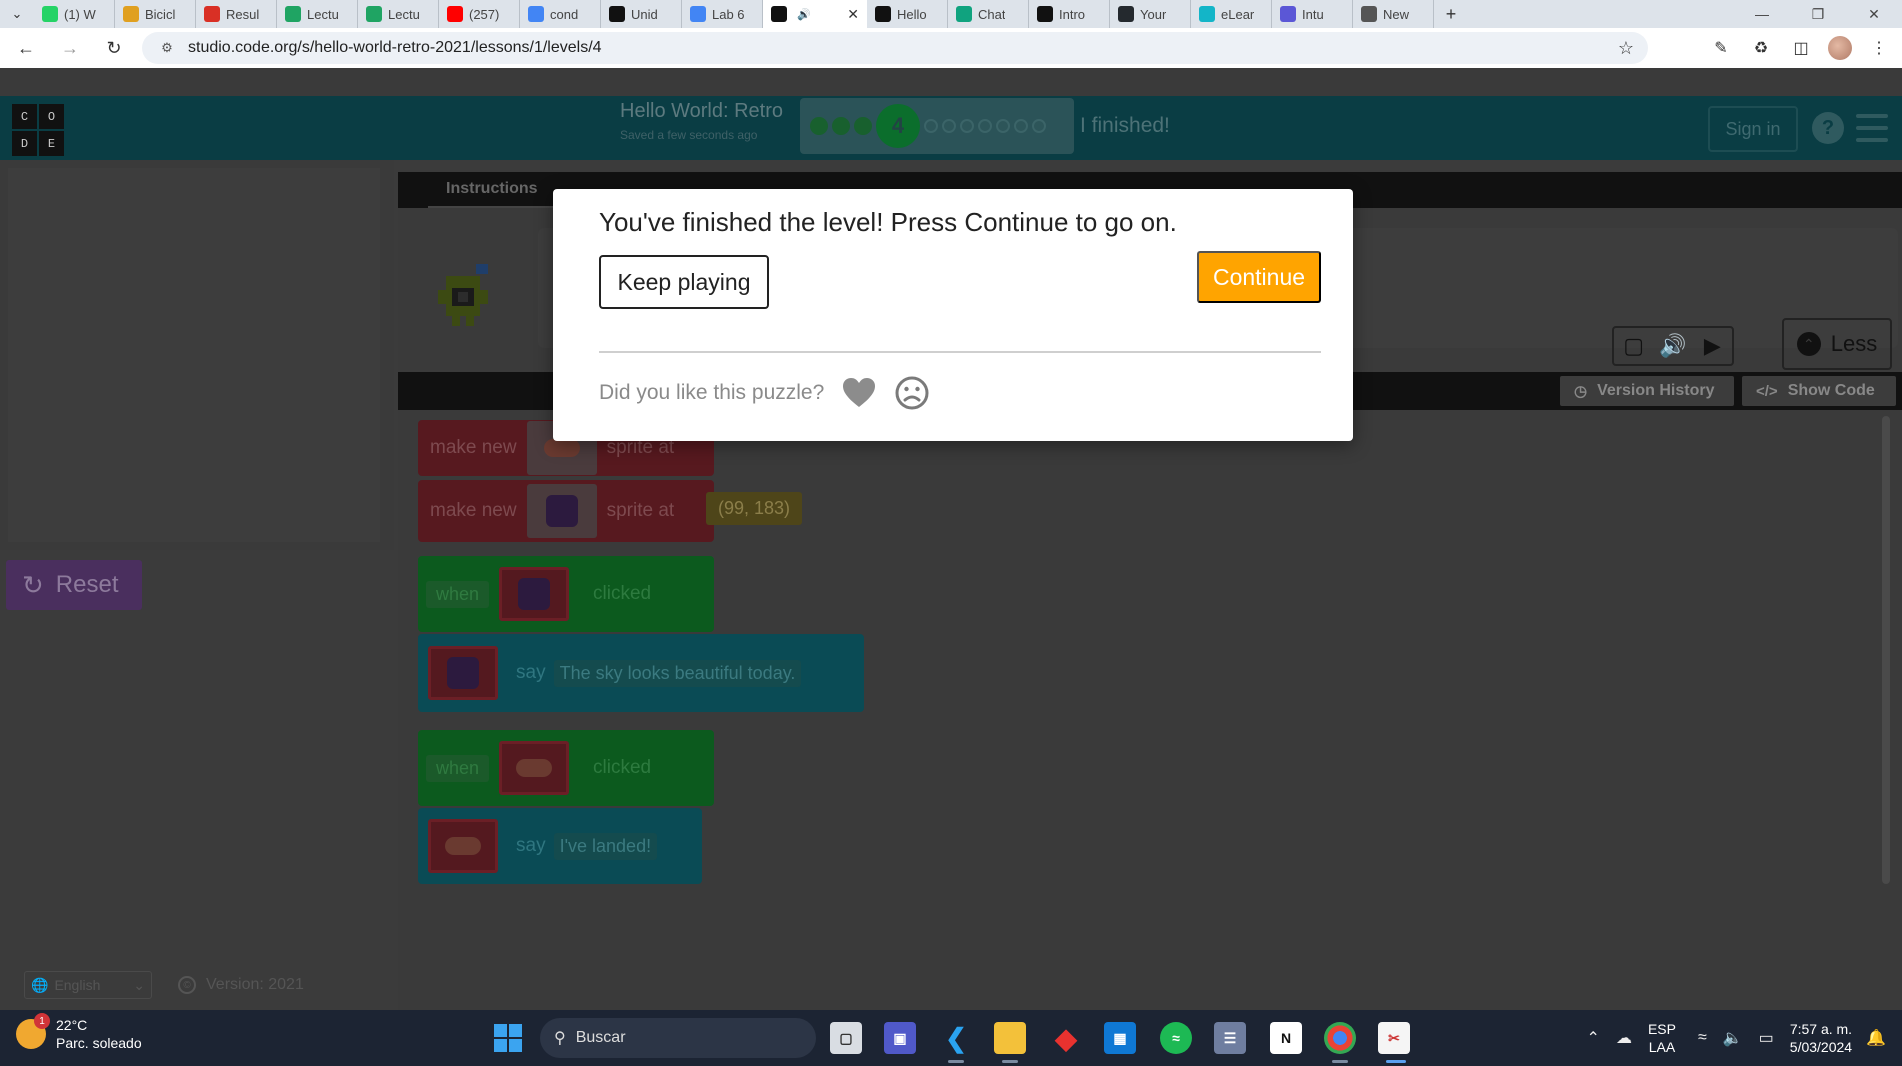 The image size is (1902, 1066). What do you see at coordinates (853, 14) in the screenshot?
I see `close-tab-icon: ✕` at bounding box center [853, 14].